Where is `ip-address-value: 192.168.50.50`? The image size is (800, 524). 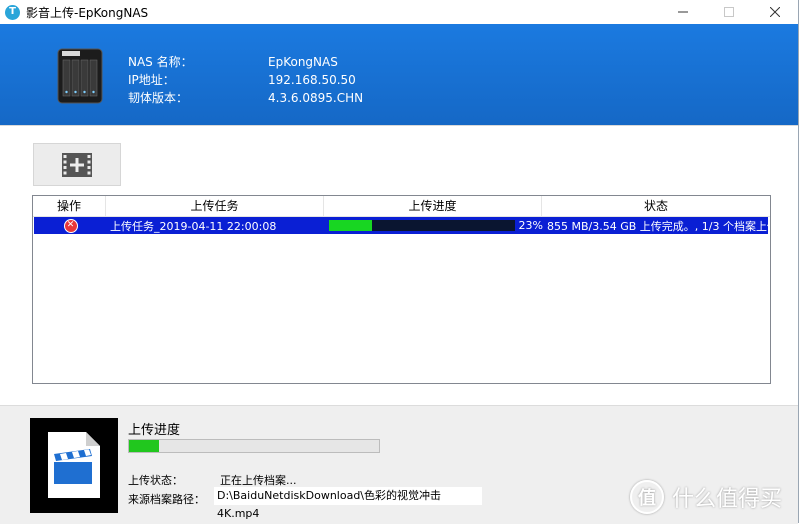
ip-address-value: 192.168.50.50 is located at coordinates (312, 80).